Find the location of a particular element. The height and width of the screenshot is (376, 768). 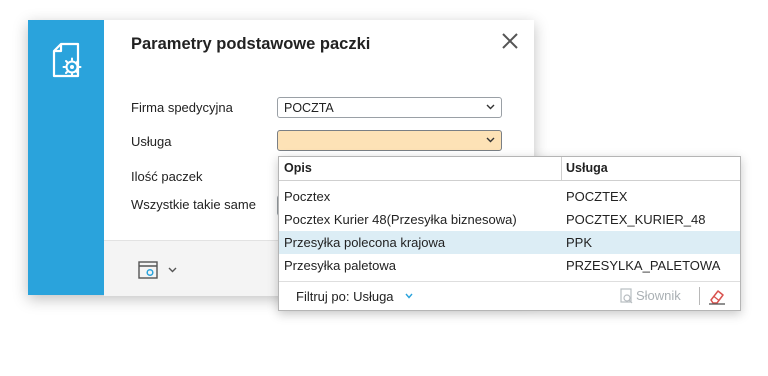

row-service: POCZTEX is located at coordinates (597, 196).